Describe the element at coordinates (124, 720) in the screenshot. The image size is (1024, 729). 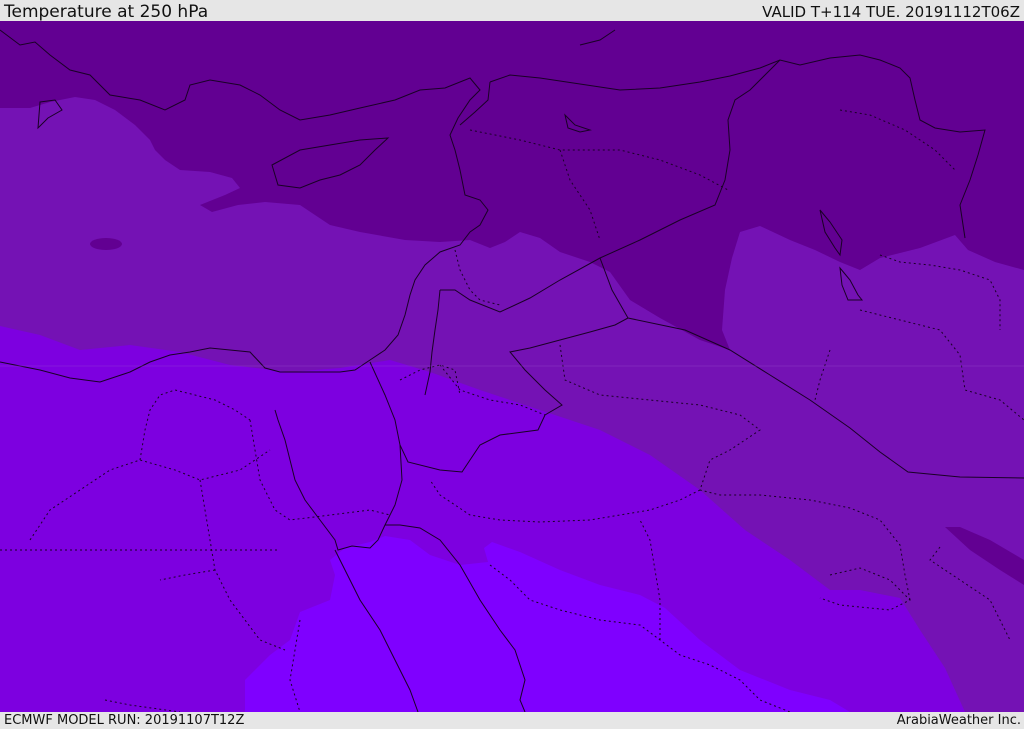
I see `model-run-label: ECMWF MODEL RUN: 20191107T12Z` at that location.